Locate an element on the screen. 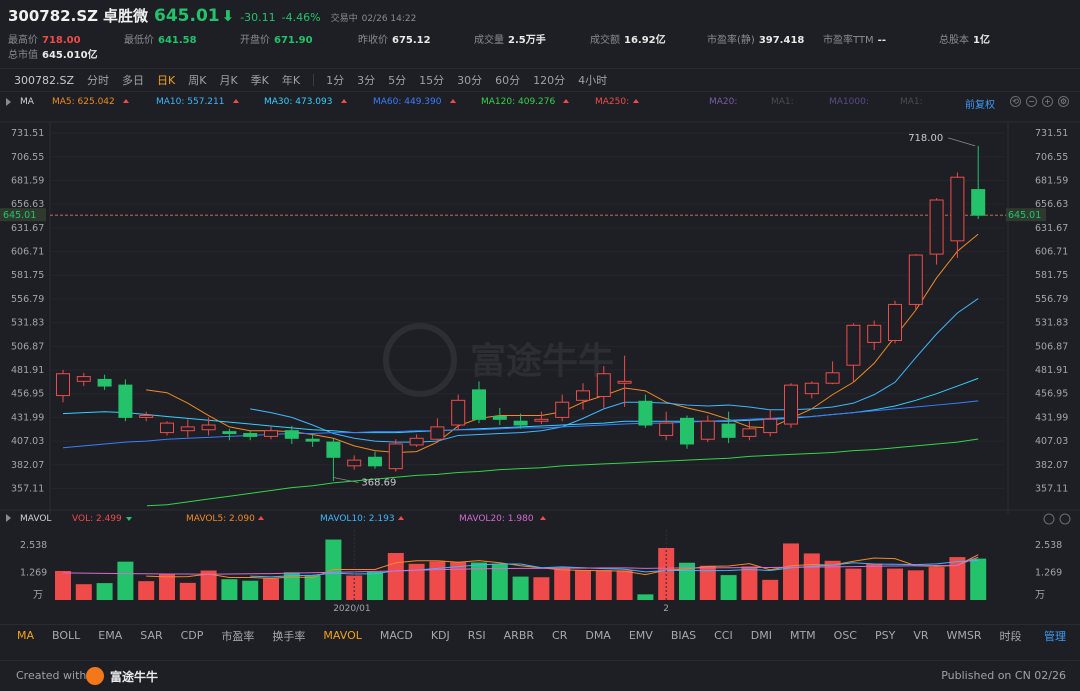  period-tab: 30分 is located at coordinates (469, 80).